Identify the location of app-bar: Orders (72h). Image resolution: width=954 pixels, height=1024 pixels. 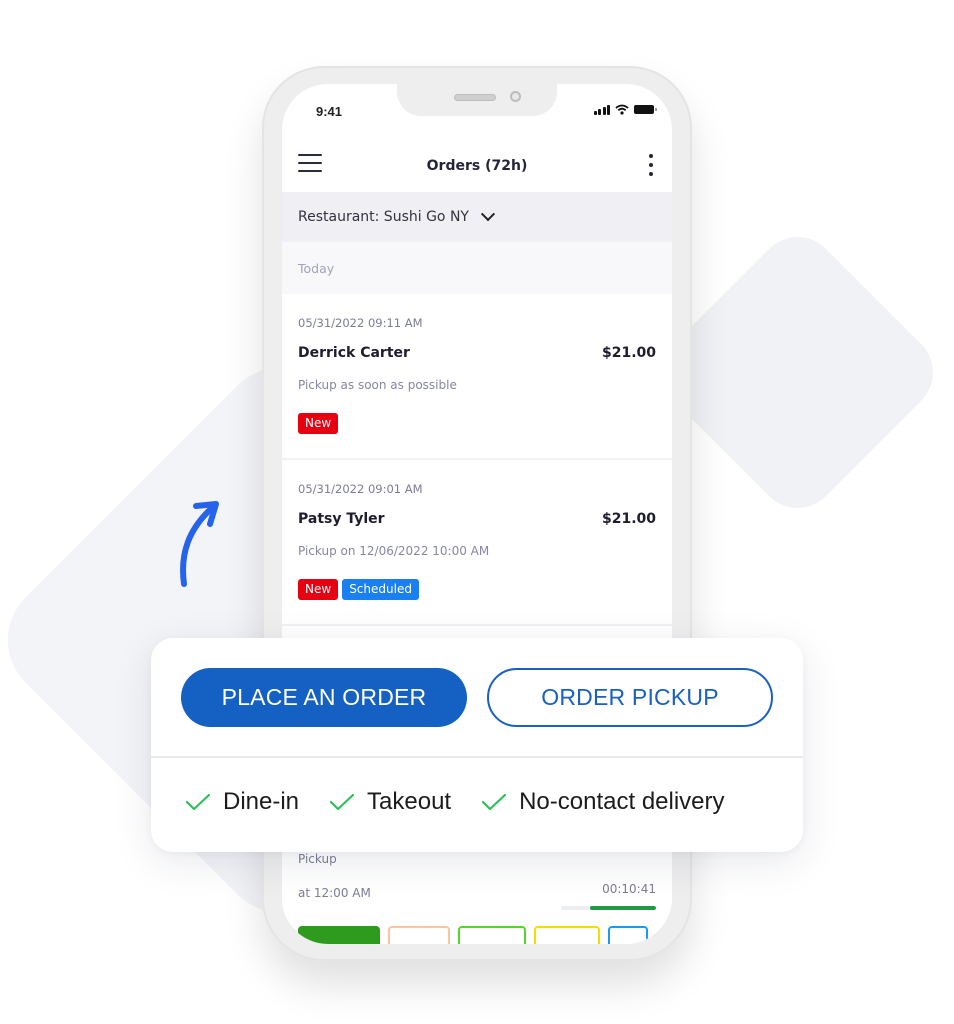
(477, 166).